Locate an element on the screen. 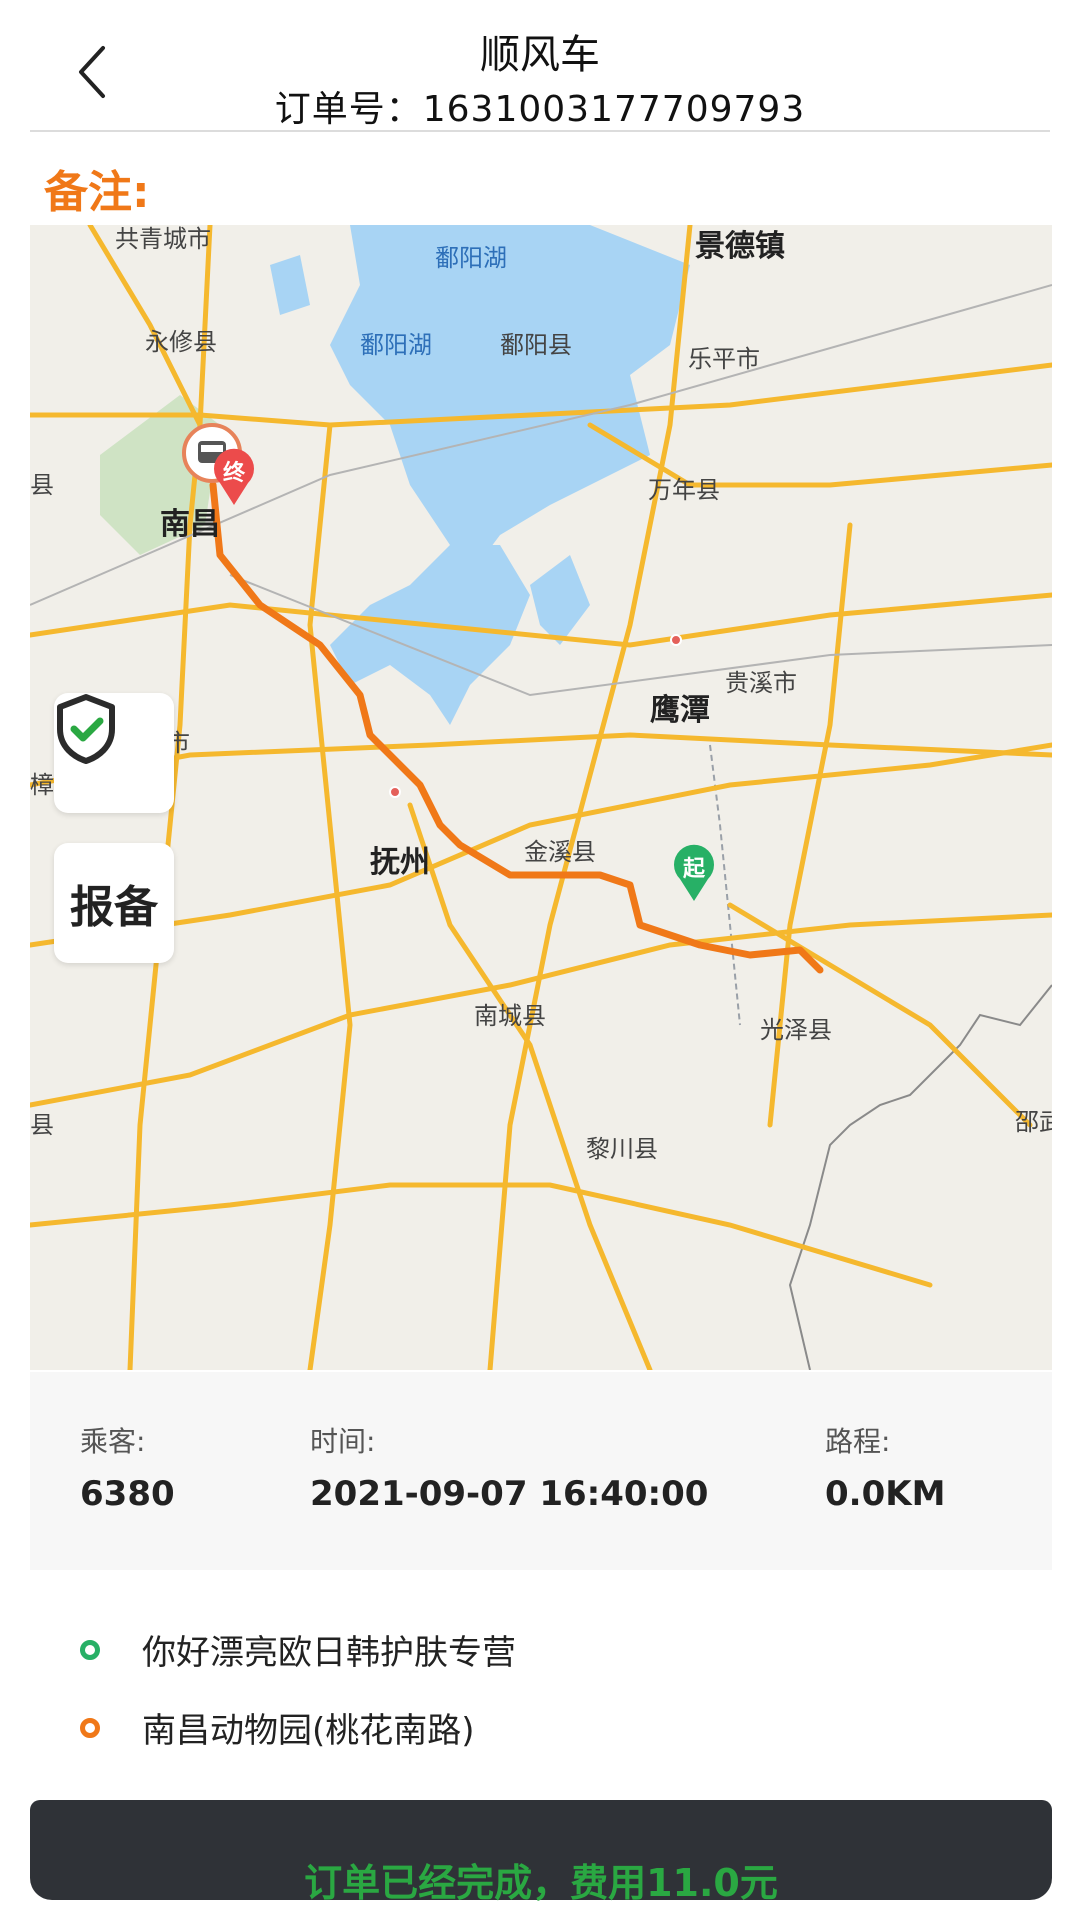 The height and width of the screenshot is (1920, 1080). map-label: 永修县 is located at coordinates (181, 342).